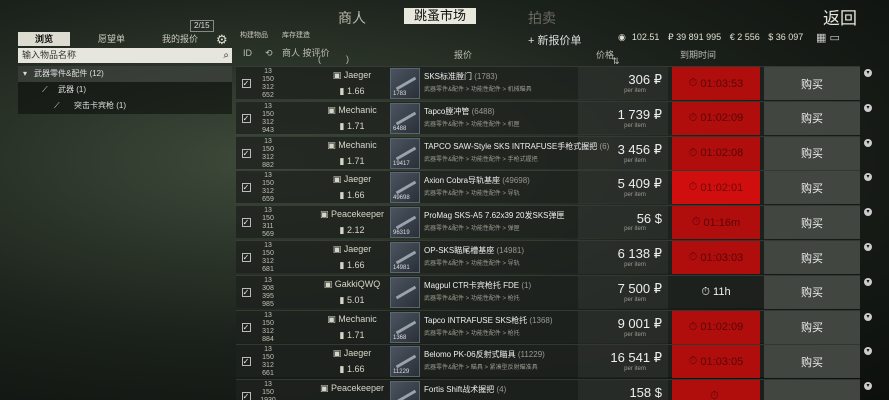 Image resolution: width=889 pixels, height=400 pixels. I want to click on item-image: 6488, so click(405, 118).